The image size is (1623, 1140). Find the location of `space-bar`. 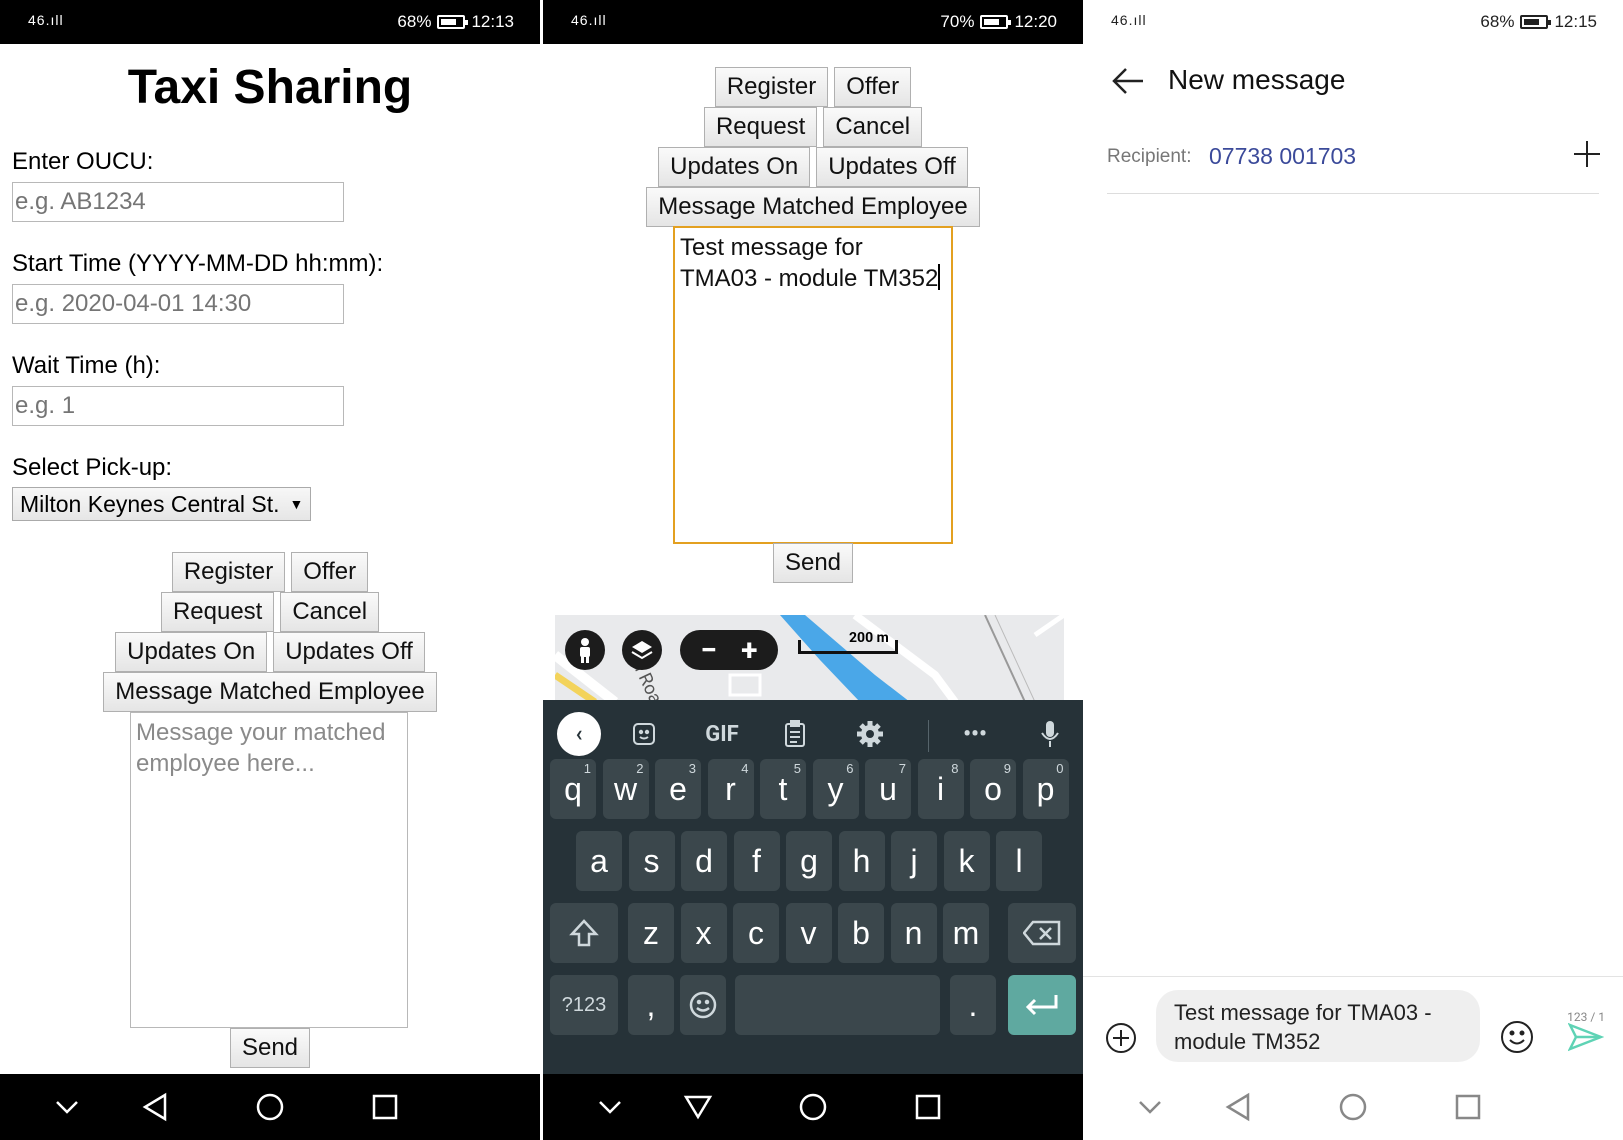

space-bar is located at coordinates (837, 1005).